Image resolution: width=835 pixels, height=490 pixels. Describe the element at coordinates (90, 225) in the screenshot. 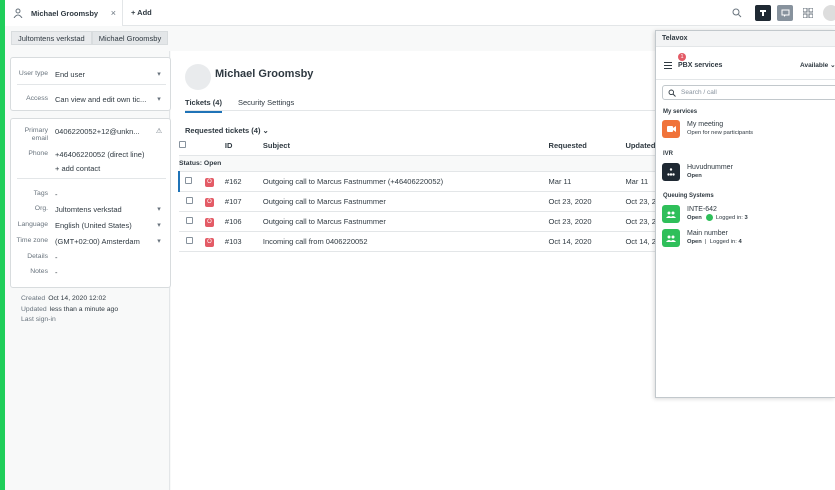

I see `language-field: Language English (United States) ▾` at that location.